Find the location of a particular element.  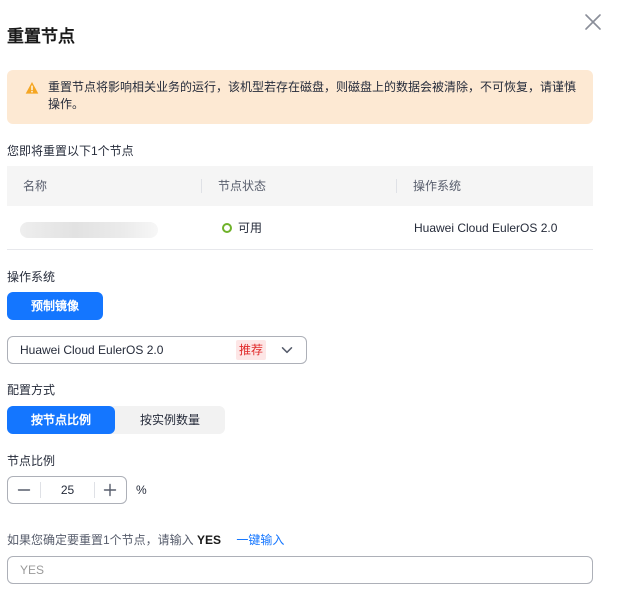

node-os: Huawei Cloud EulerOS 2.0 is located at coordinates (486, 228).